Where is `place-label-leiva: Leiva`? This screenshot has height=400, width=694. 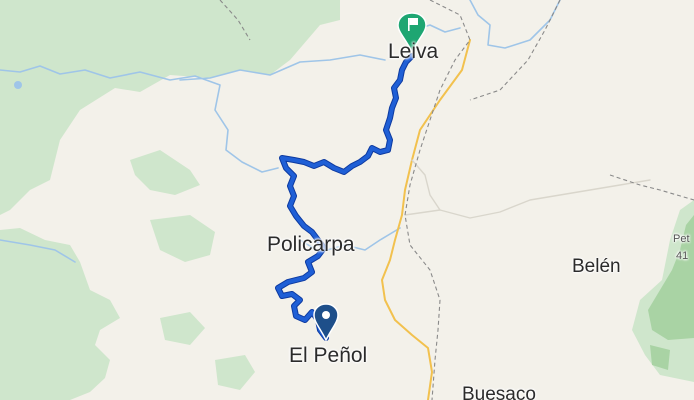 place-label-leiva: Leiva is located at coordinates (413, 51).